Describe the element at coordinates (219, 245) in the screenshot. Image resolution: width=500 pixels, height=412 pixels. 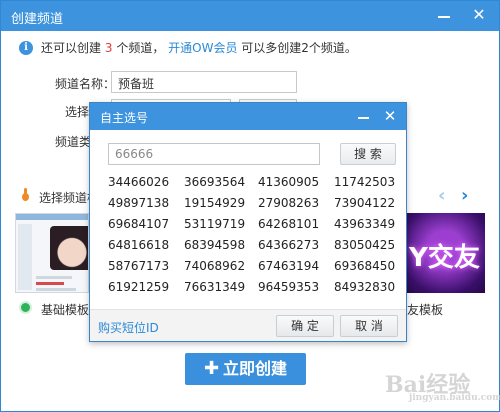
I see `id-option: 68394598` at that location.